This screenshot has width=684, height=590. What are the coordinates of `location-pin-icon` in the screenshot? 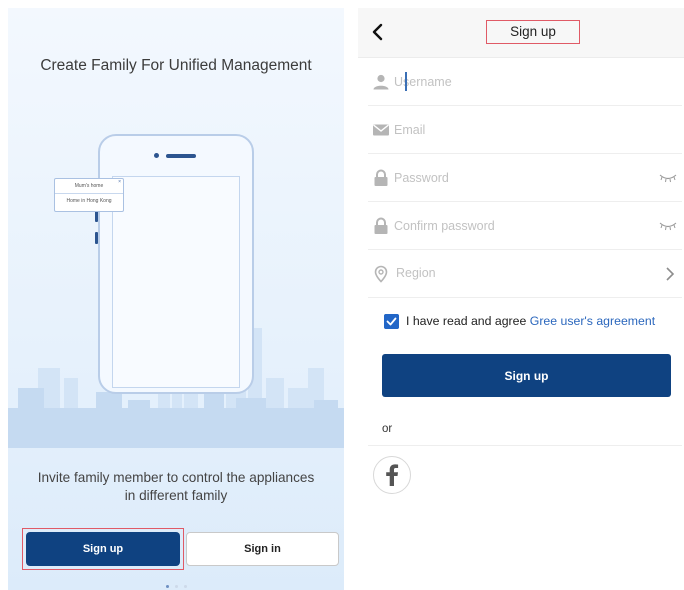 It's located at (381, 274).